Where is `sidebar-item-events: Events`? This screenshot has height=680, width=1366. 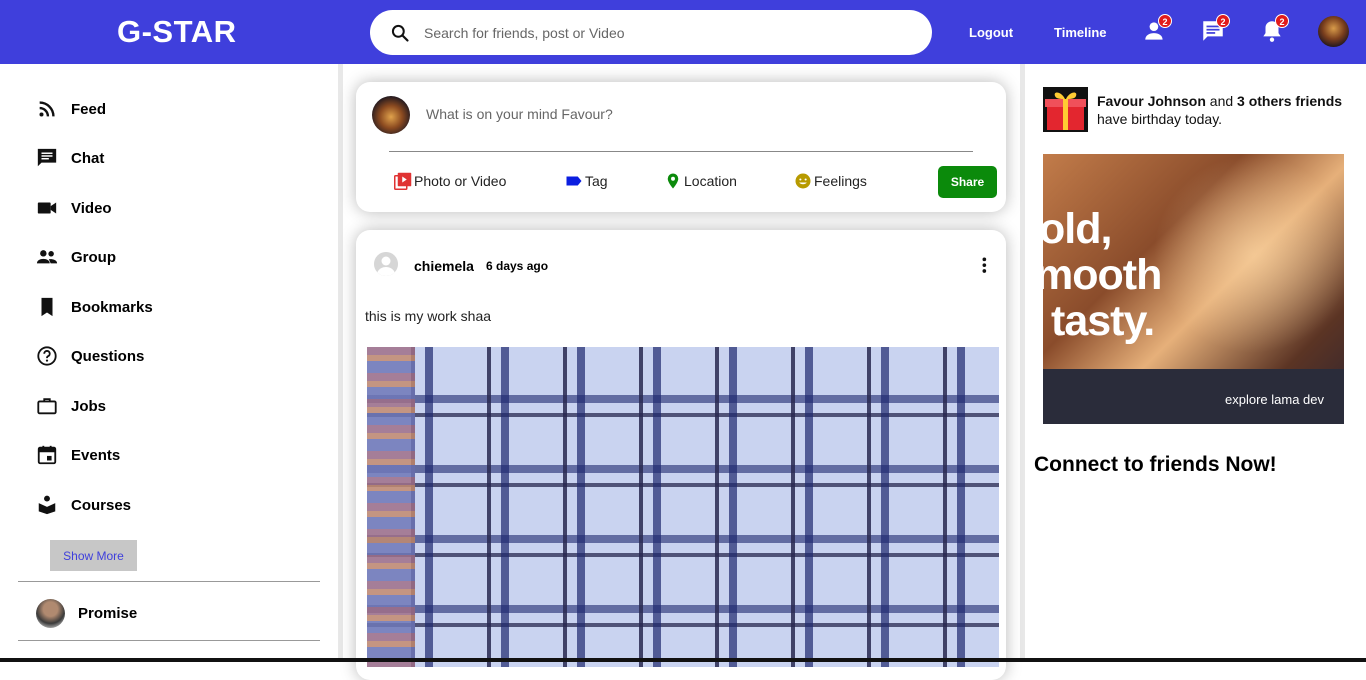
sidebar-item-events: Events is located at coordinates (78, 455).